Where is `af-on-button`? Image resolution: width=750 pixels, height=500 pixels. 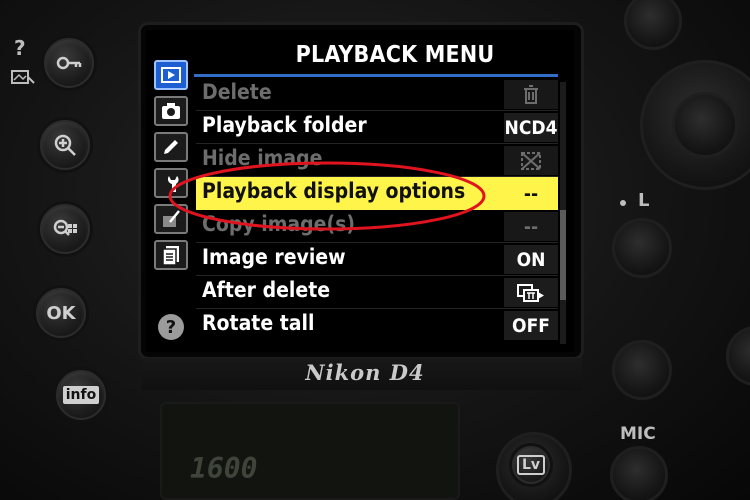 af-on-button is located at coordinates (738, 356).